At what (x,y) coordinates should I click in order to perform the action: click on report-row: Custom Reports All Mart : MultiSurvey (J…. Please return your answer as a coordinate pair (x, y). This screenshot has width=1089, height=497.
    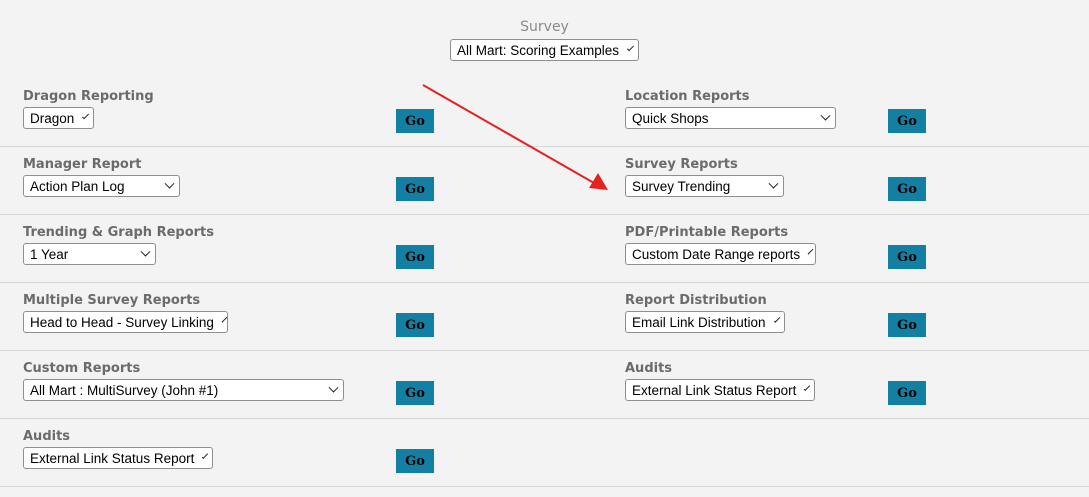
    Looking at the image, I should click on (544, 385).